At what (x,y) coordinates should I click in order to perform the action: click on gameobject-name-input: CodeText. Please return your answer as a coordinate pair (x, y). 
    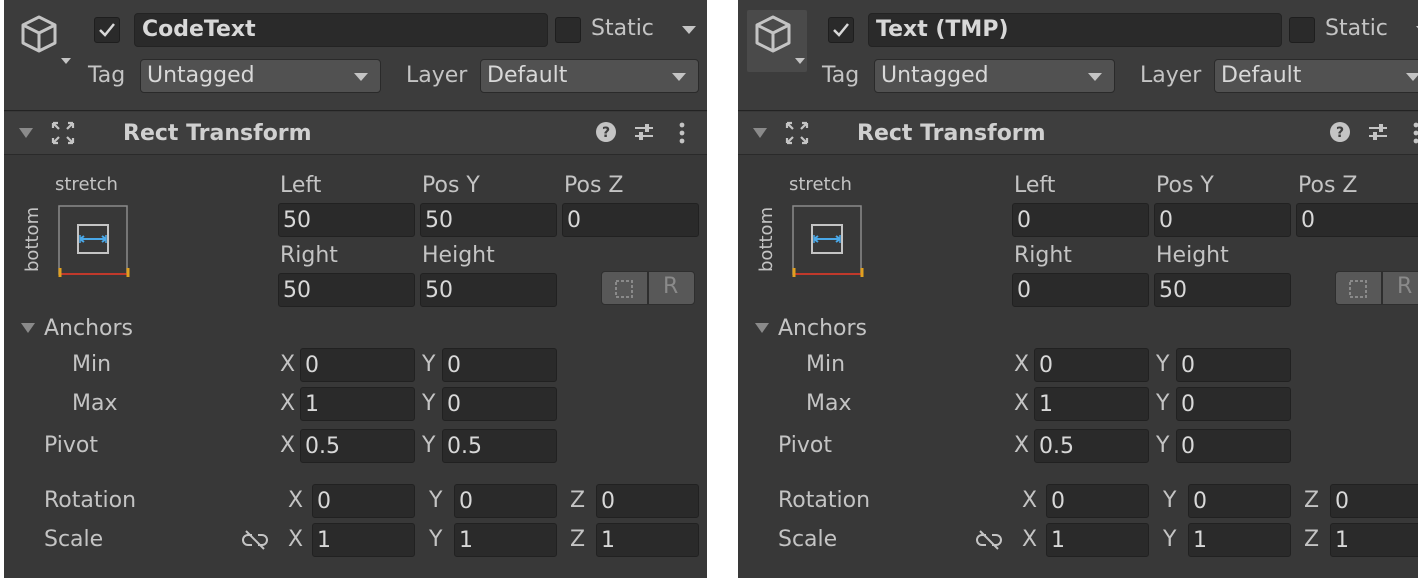
    Looking at the image, I should click on (341, 30).